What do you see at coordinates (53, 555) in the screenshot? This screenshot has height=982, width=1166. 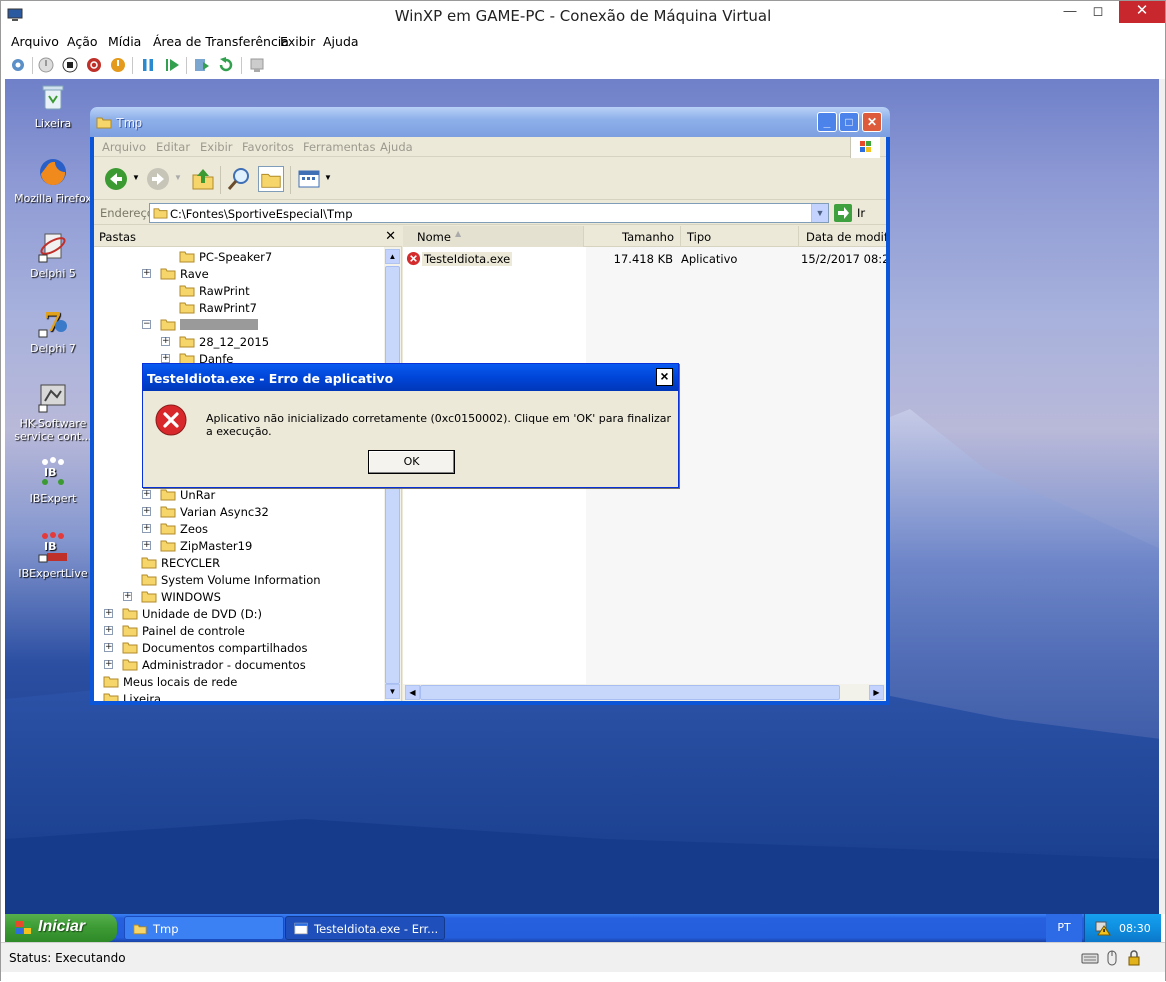 I see `desktop-icon-ibexpertlive: IB IBExpertLive` at bounding box center [53, 555].